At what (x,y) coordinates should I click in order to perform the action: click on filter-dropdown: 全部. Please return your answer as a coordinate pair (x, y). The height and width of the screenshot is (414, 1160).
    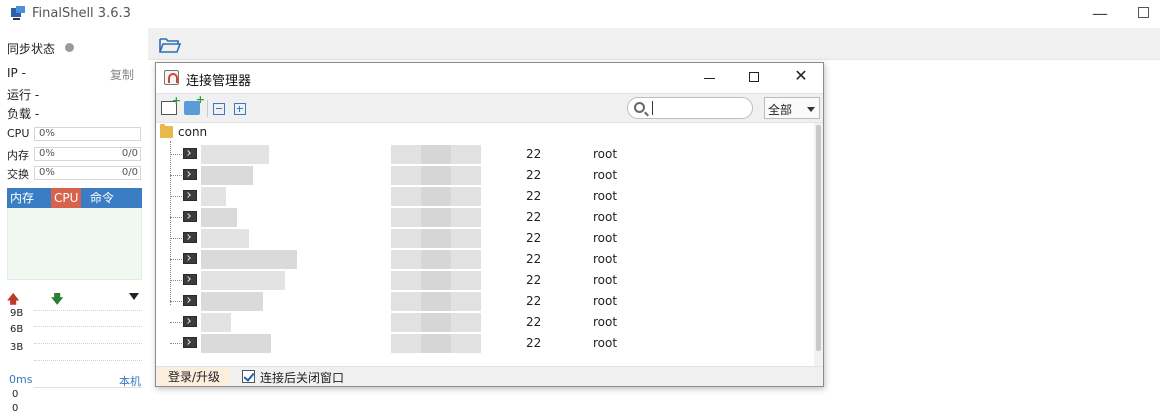
    Looking at the image, I should click on (792, 108).